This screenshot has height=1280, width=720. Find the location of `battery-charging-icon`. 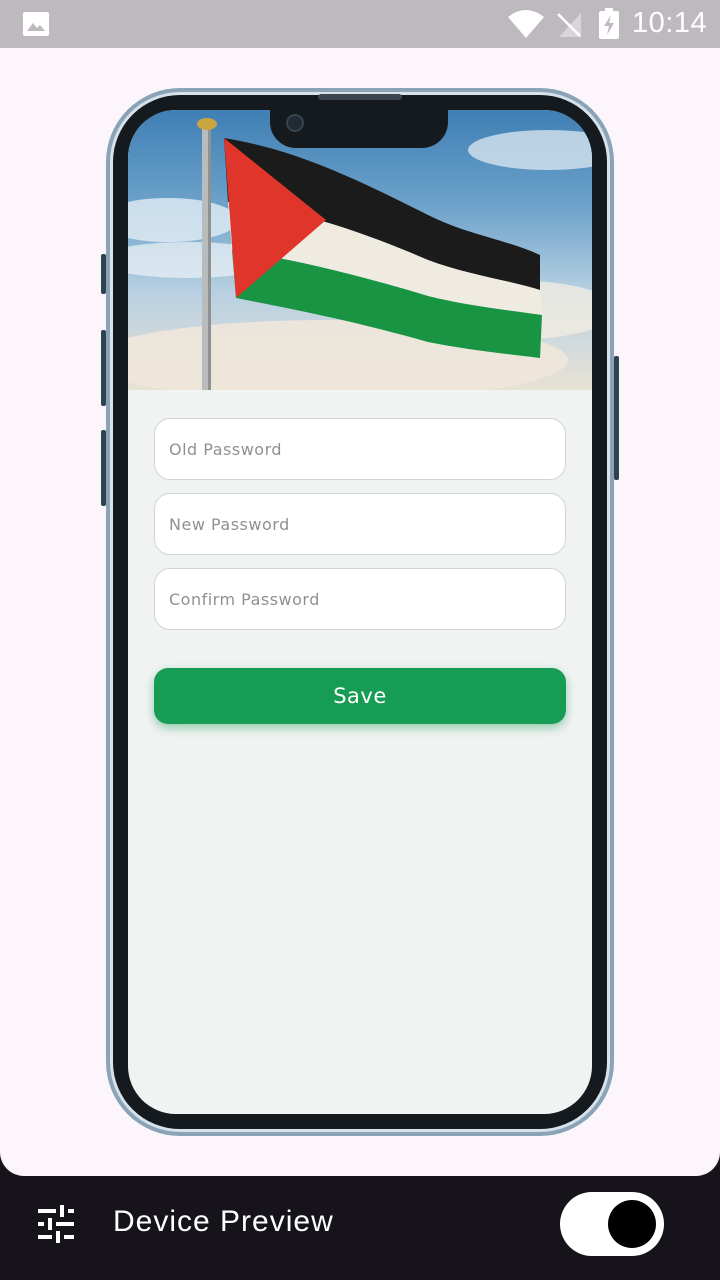

battery-charging-icon is located at coordinates (609, 23).